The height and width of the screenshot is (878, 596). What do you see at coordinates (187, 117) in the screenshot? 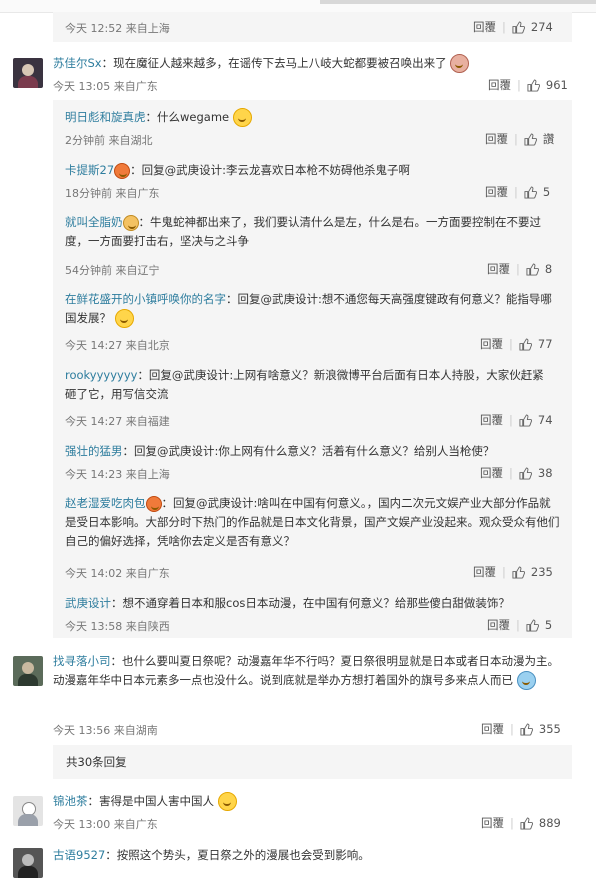
I see `reply-text: ：什么wegame` at bounding box center [187, 117].